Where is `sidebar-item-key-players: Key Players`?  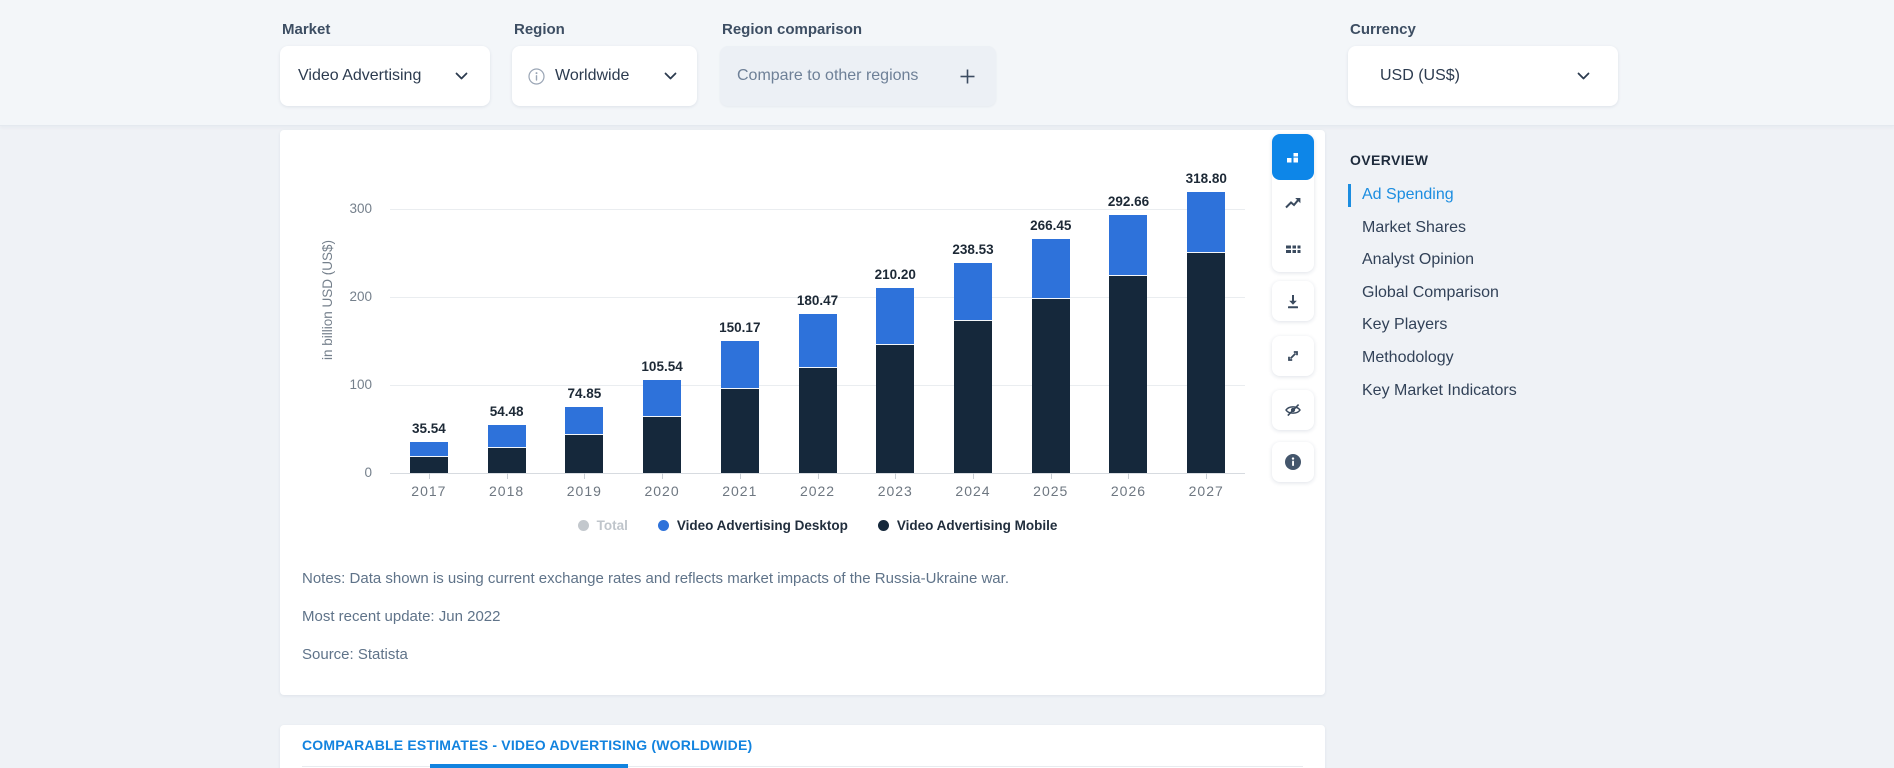
sidebar-item-key-players: Key Players is located at coordinates (1513, 325).